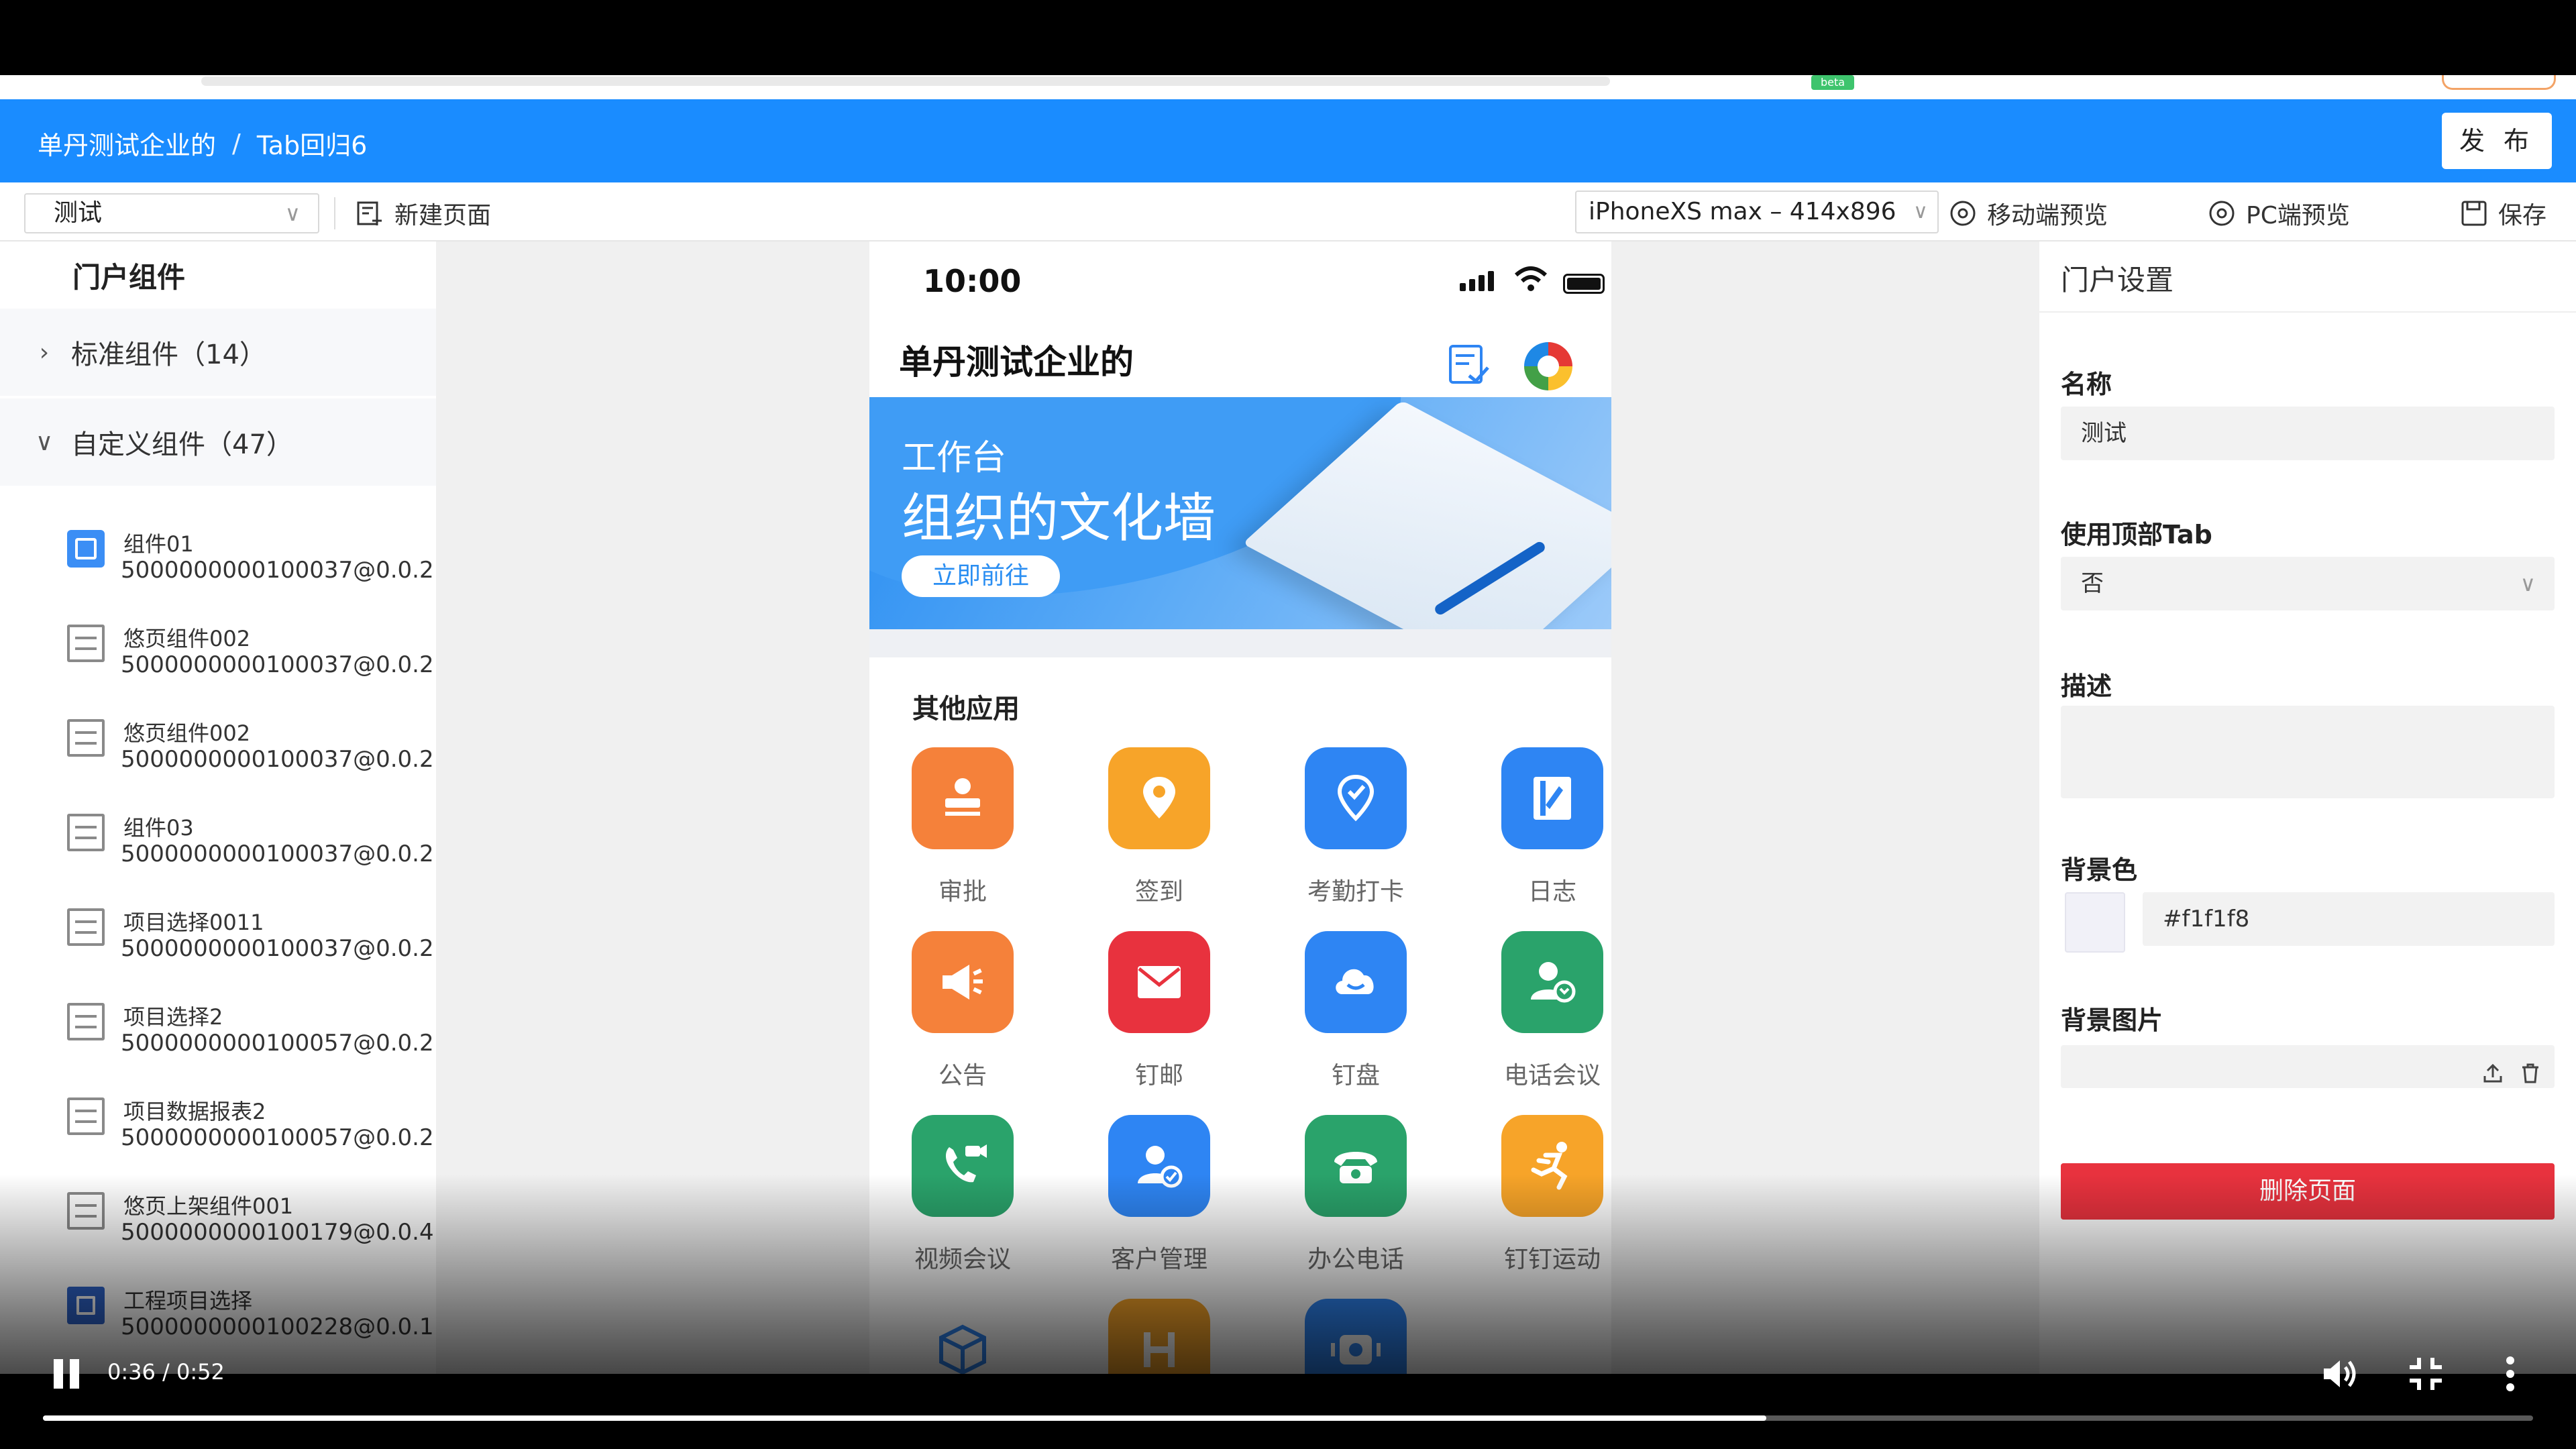  Describe the element at coordinates (369, 213) in the screenshot. I see `new-page-icon` at that location.